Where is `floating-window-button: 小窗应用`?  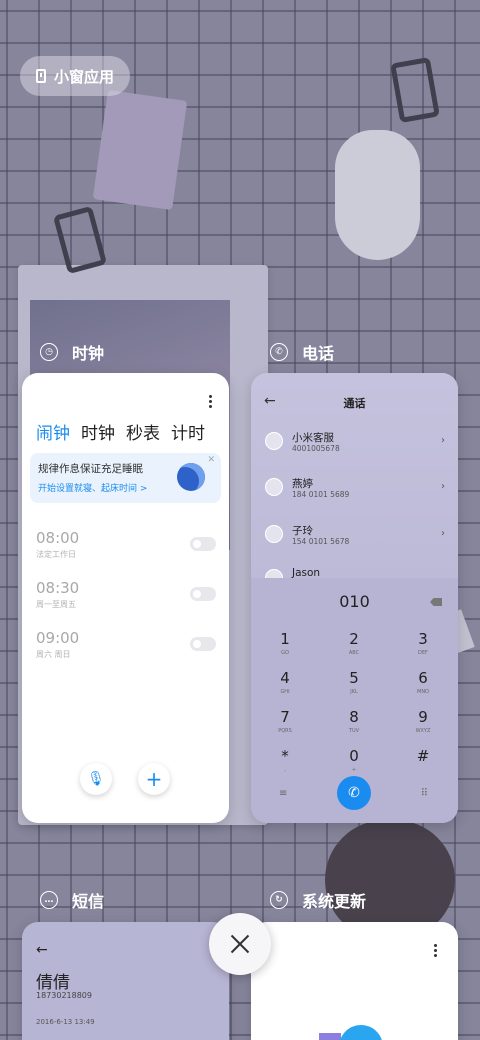
floating-window-button: 小窗应用 is located at coordinates (75, 76).